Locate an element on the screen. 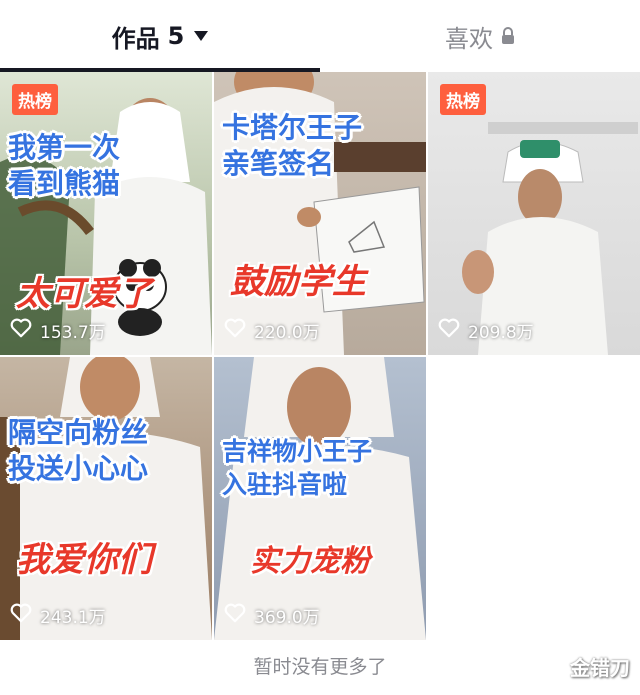 This screenshot has width=640, height=695. tab-works-label: 作品 is located at coordinates (135, 38).